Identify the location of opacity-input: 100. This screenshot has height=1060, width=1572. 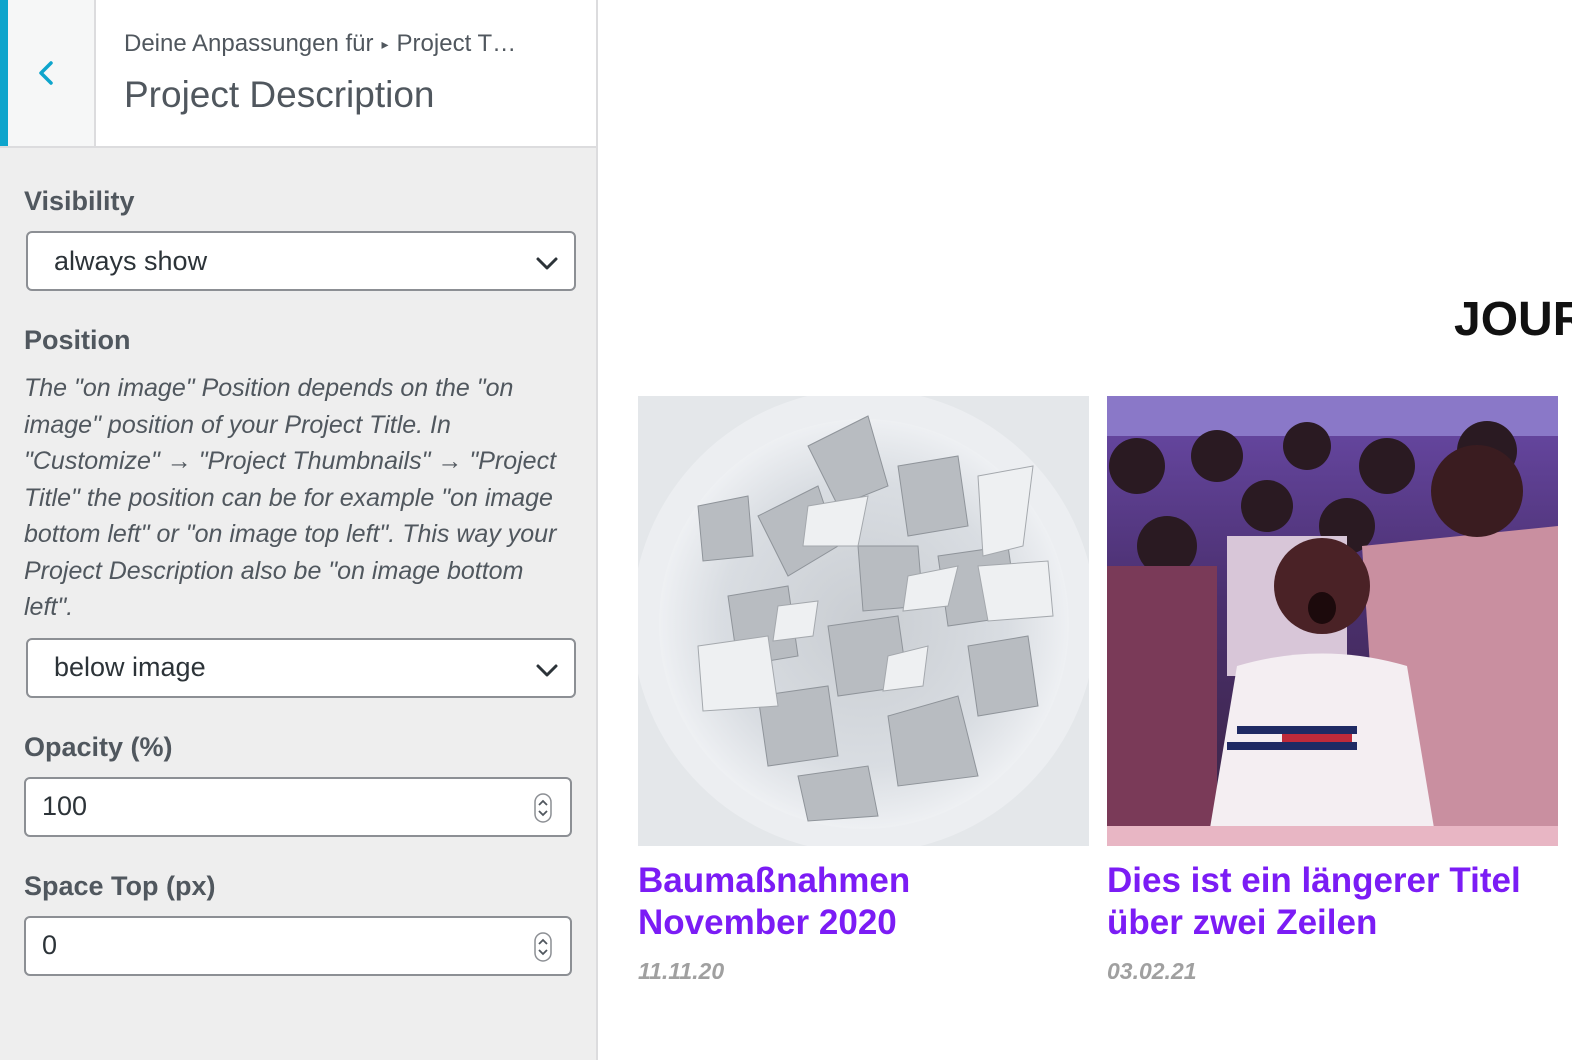
(298, 806).